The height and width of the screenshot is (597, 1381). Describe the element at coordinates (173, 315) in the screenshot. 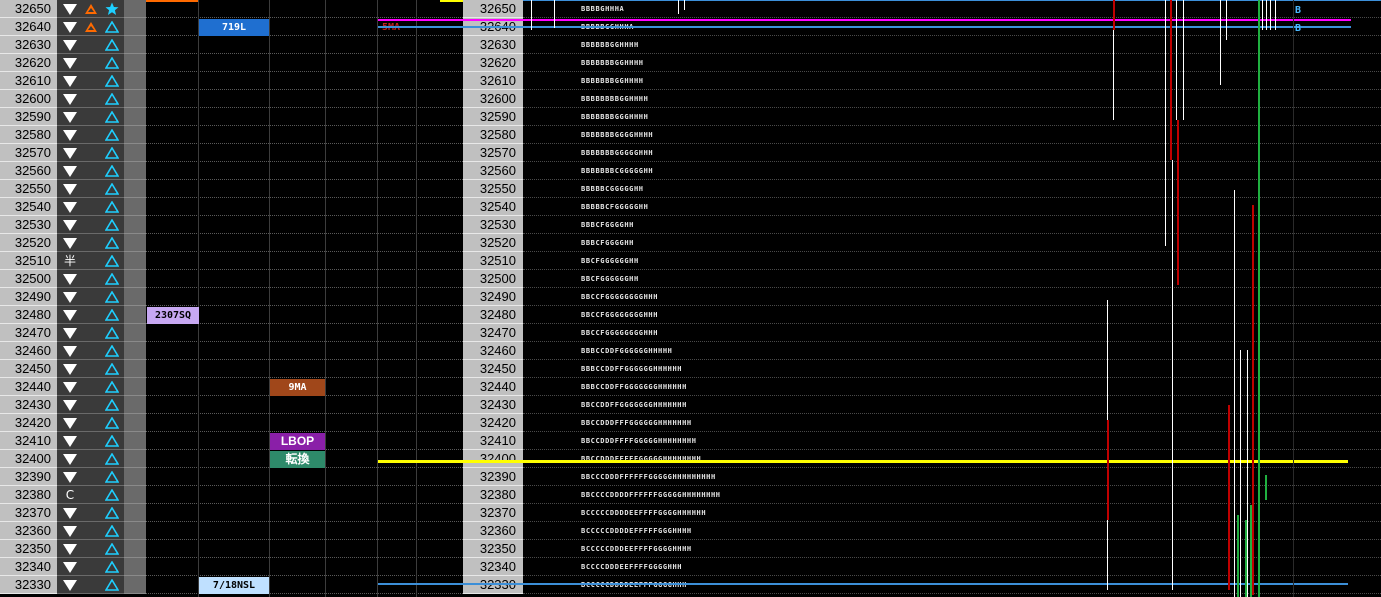

I see `tag-2307sq: 2307SQ` at that location.